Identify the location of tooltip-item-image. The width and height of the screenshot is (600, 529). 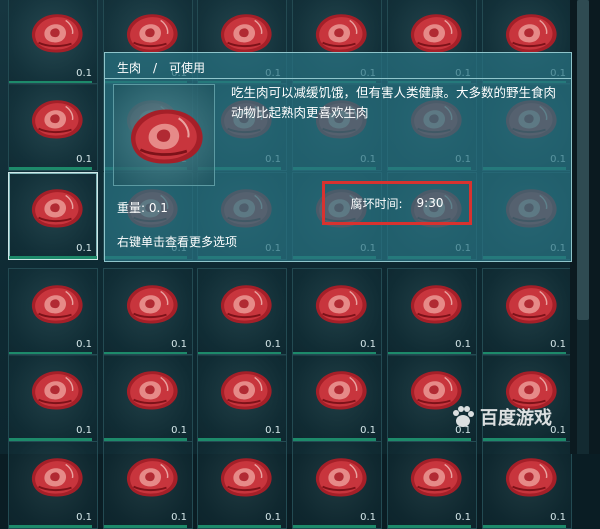
(164, 135).